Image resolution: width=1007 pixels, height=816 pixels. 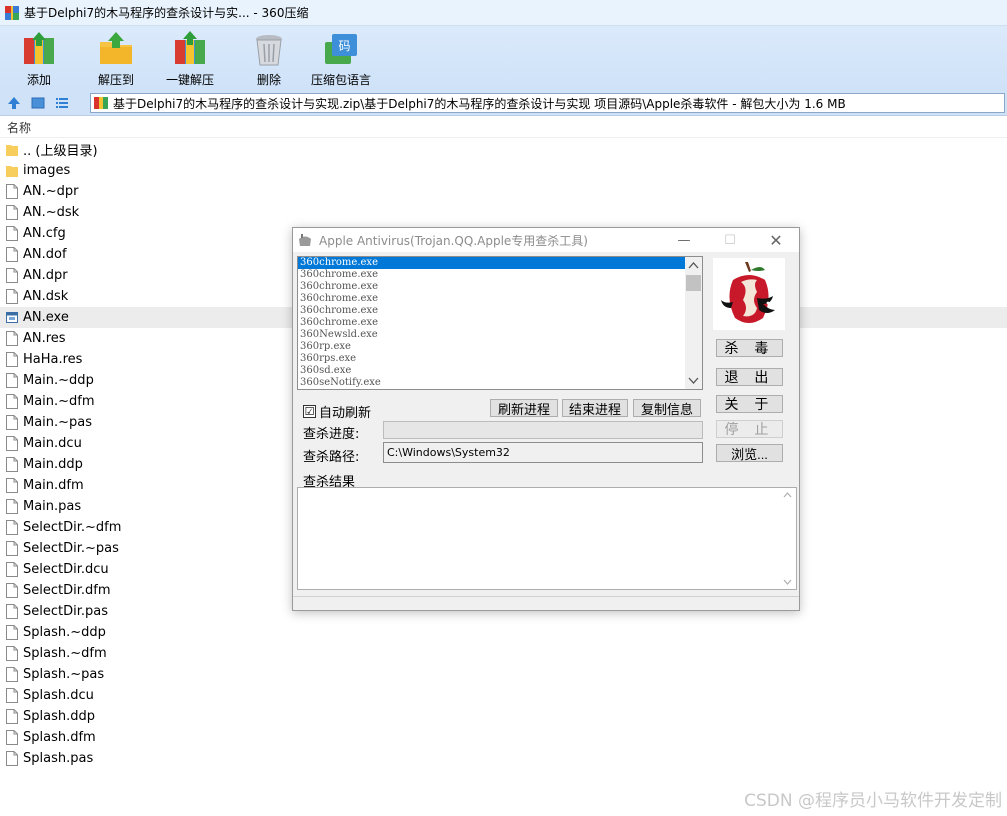 I want to click on file-name: AN.res, so click(x=44, y=338).